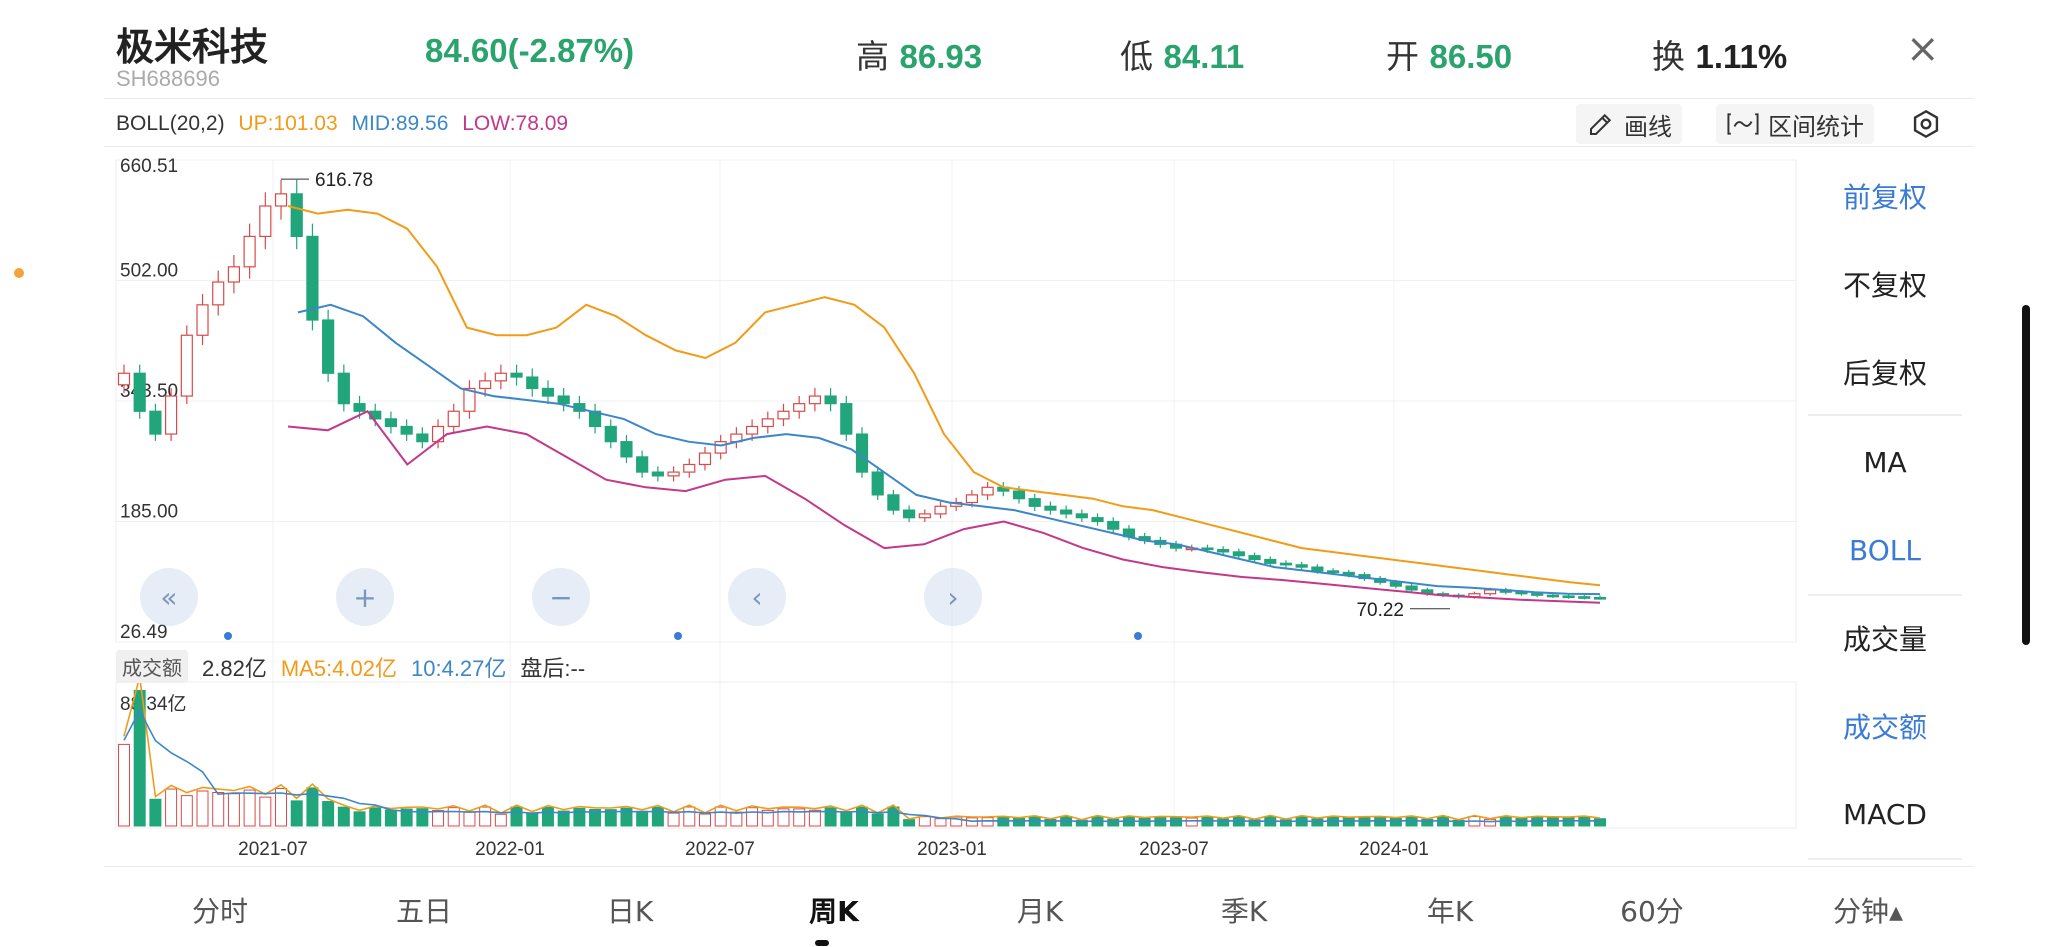 Image resolution: width=2048 pixels, height=947 pixels. I want to click on side-menu-item: 成交额, so click(1885, 726).